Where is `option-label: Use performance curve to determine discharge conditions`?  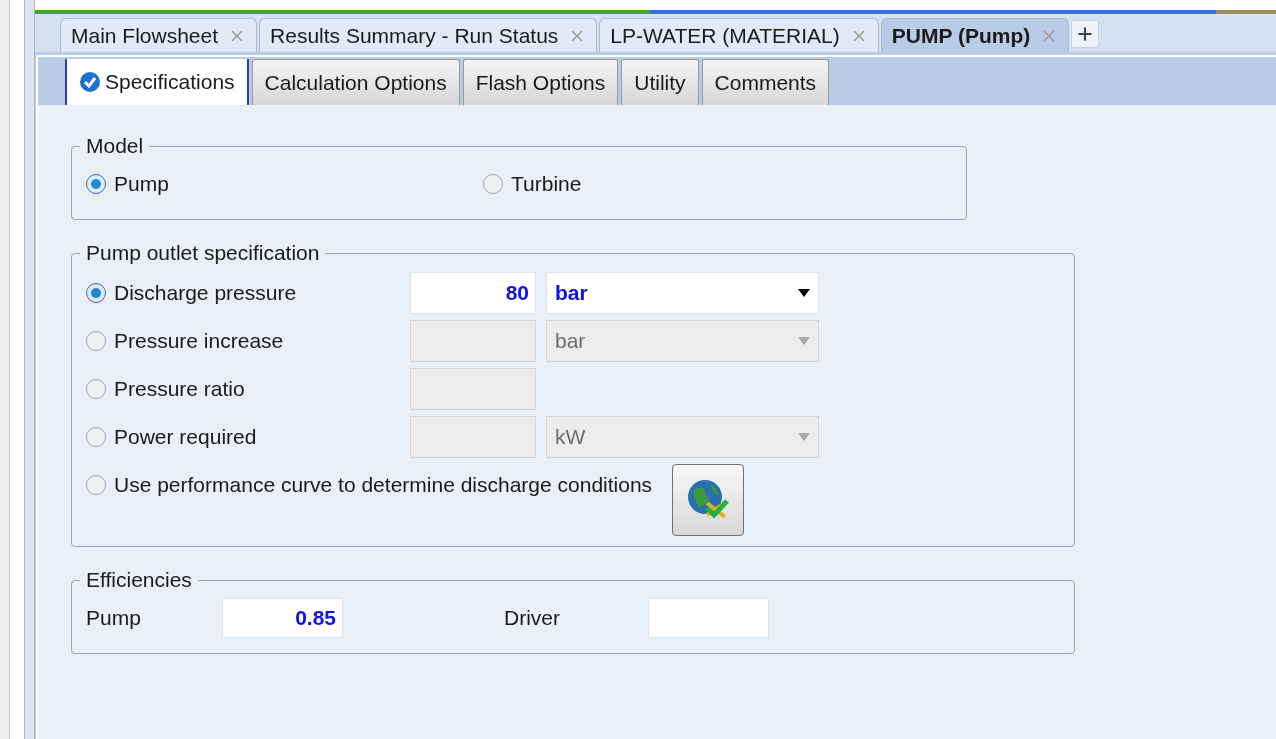
option-label: Use performance curve to determine discharge conditions is located at coordinates (383, 485).